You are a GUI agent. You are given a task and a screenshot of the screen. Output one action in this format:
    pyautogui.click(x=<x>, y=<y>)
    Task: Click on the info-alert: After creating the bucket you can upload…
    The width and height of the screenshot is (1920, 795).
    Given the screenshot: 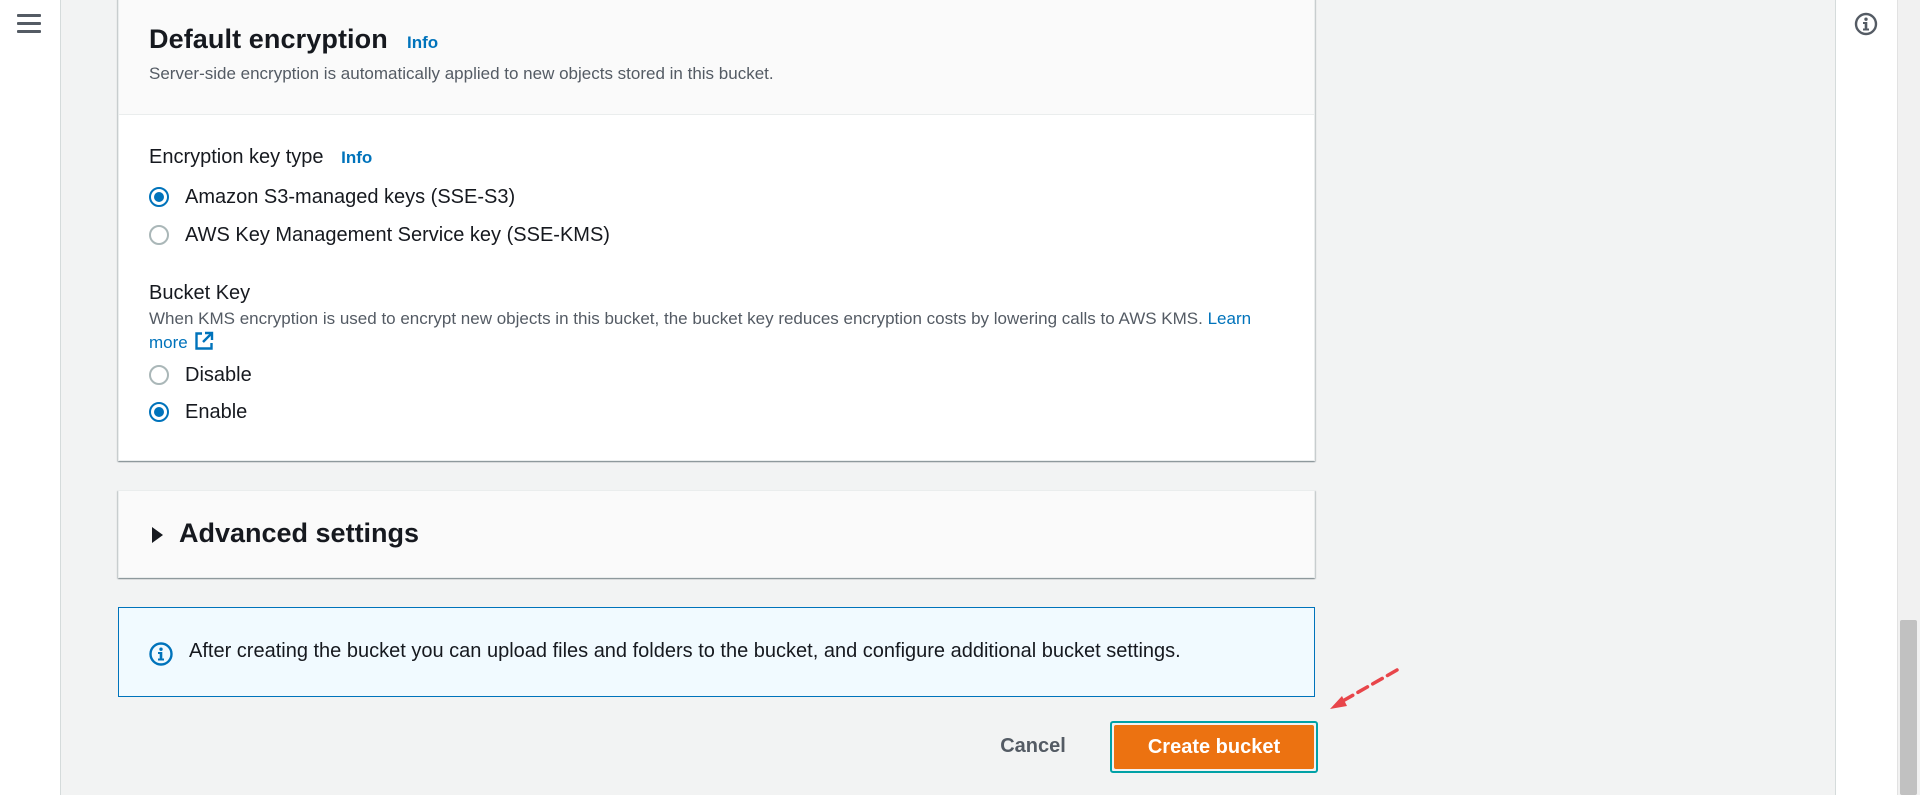 What is the action you would take?
    pyautogui.click(x=716, y=652)
    